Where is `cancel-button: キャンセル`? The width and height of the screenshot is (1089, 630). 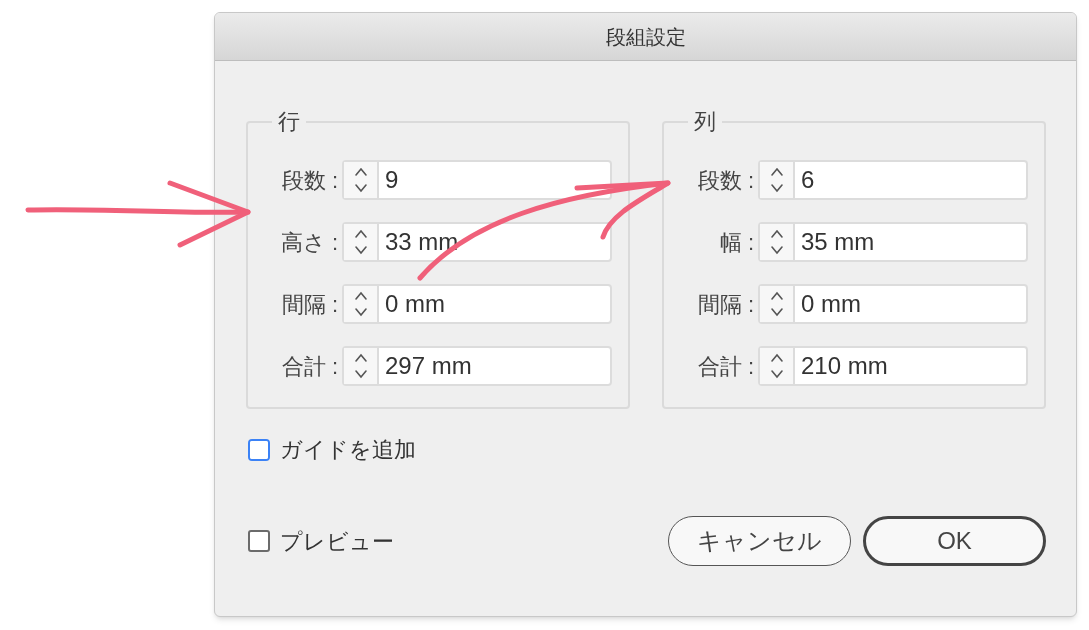 cancel-button: キャンセル is located at coordinates (759, 541).